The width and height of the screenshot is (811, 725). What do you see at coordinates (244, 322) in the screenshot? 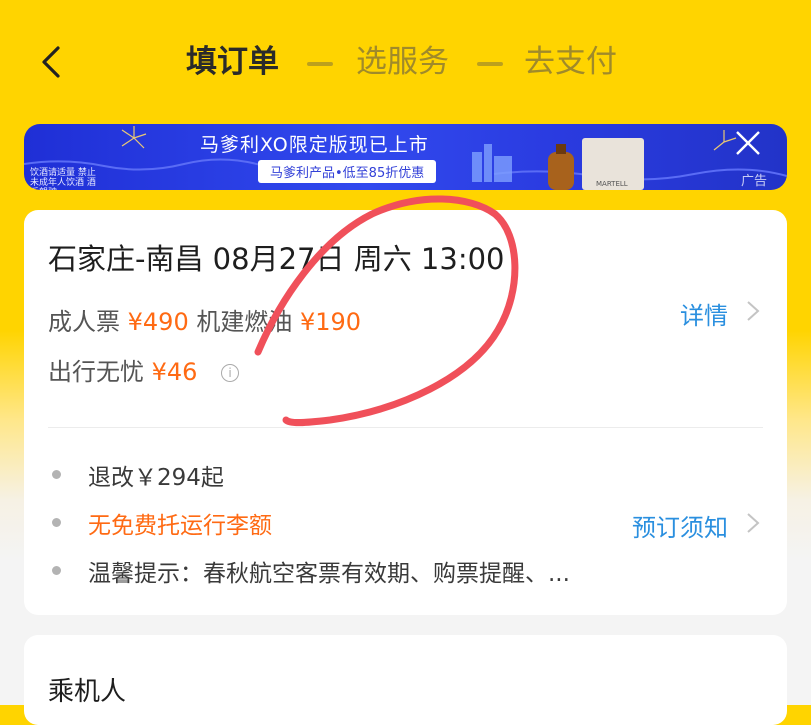
I see `tax-label: 机建燃油` at bounding box center [244, 322].